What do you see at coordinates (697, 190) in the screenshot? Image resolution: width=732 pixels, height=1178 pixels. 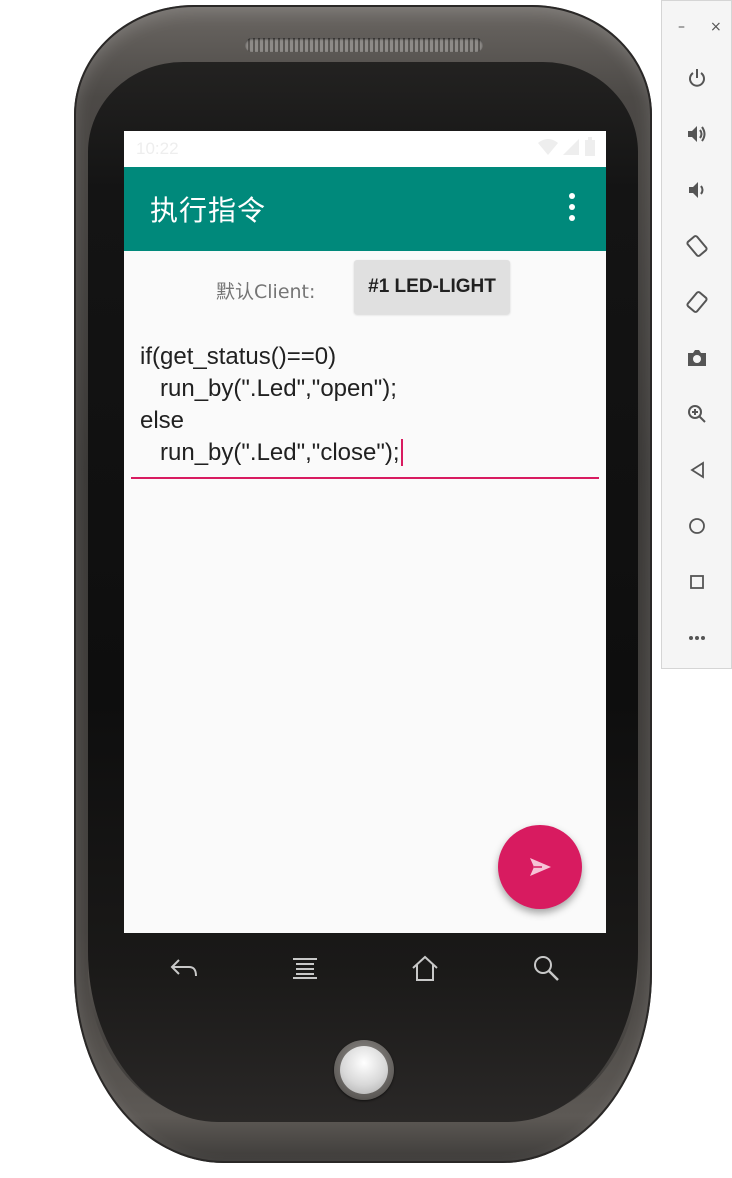 I see `volume-down-icon` at bounding box center [697, 190].